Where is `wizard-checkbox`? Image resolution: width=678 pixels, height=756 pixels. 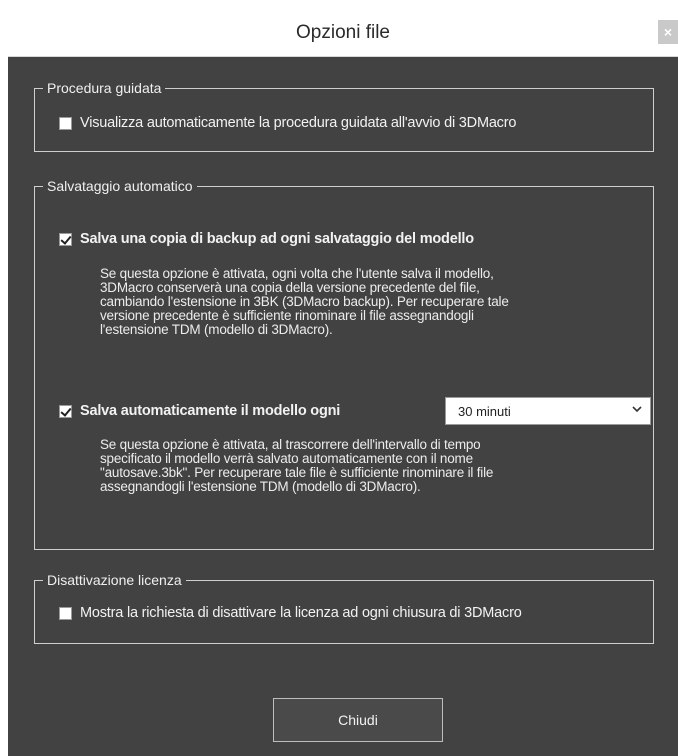
wizard-checkbox is located at coordinates (65, 123).